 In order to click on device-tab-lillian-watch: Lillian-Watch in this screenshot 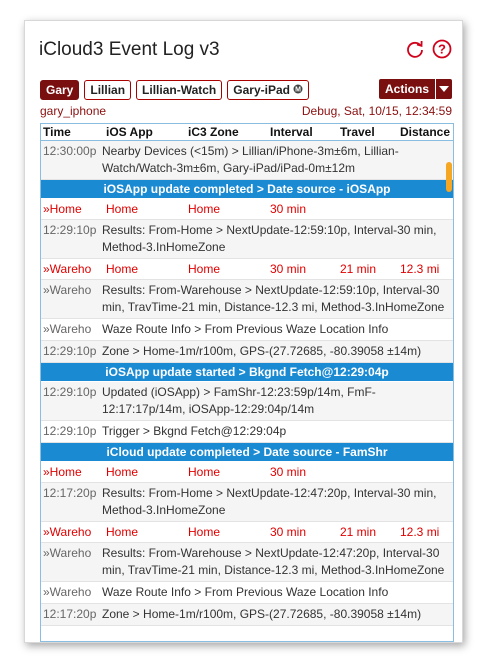, I will do `click(179, 90)`.